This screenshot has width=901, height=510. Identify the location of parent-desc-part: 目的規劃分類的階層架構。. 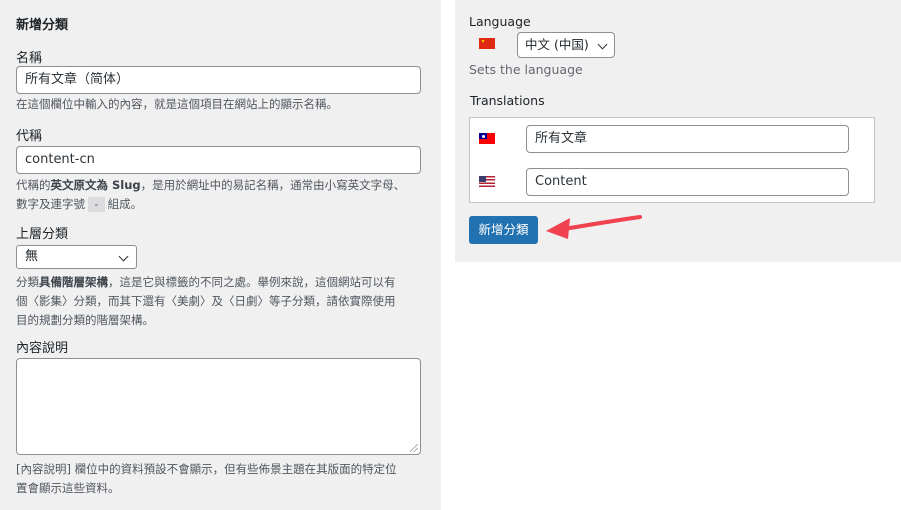
(85, 320).